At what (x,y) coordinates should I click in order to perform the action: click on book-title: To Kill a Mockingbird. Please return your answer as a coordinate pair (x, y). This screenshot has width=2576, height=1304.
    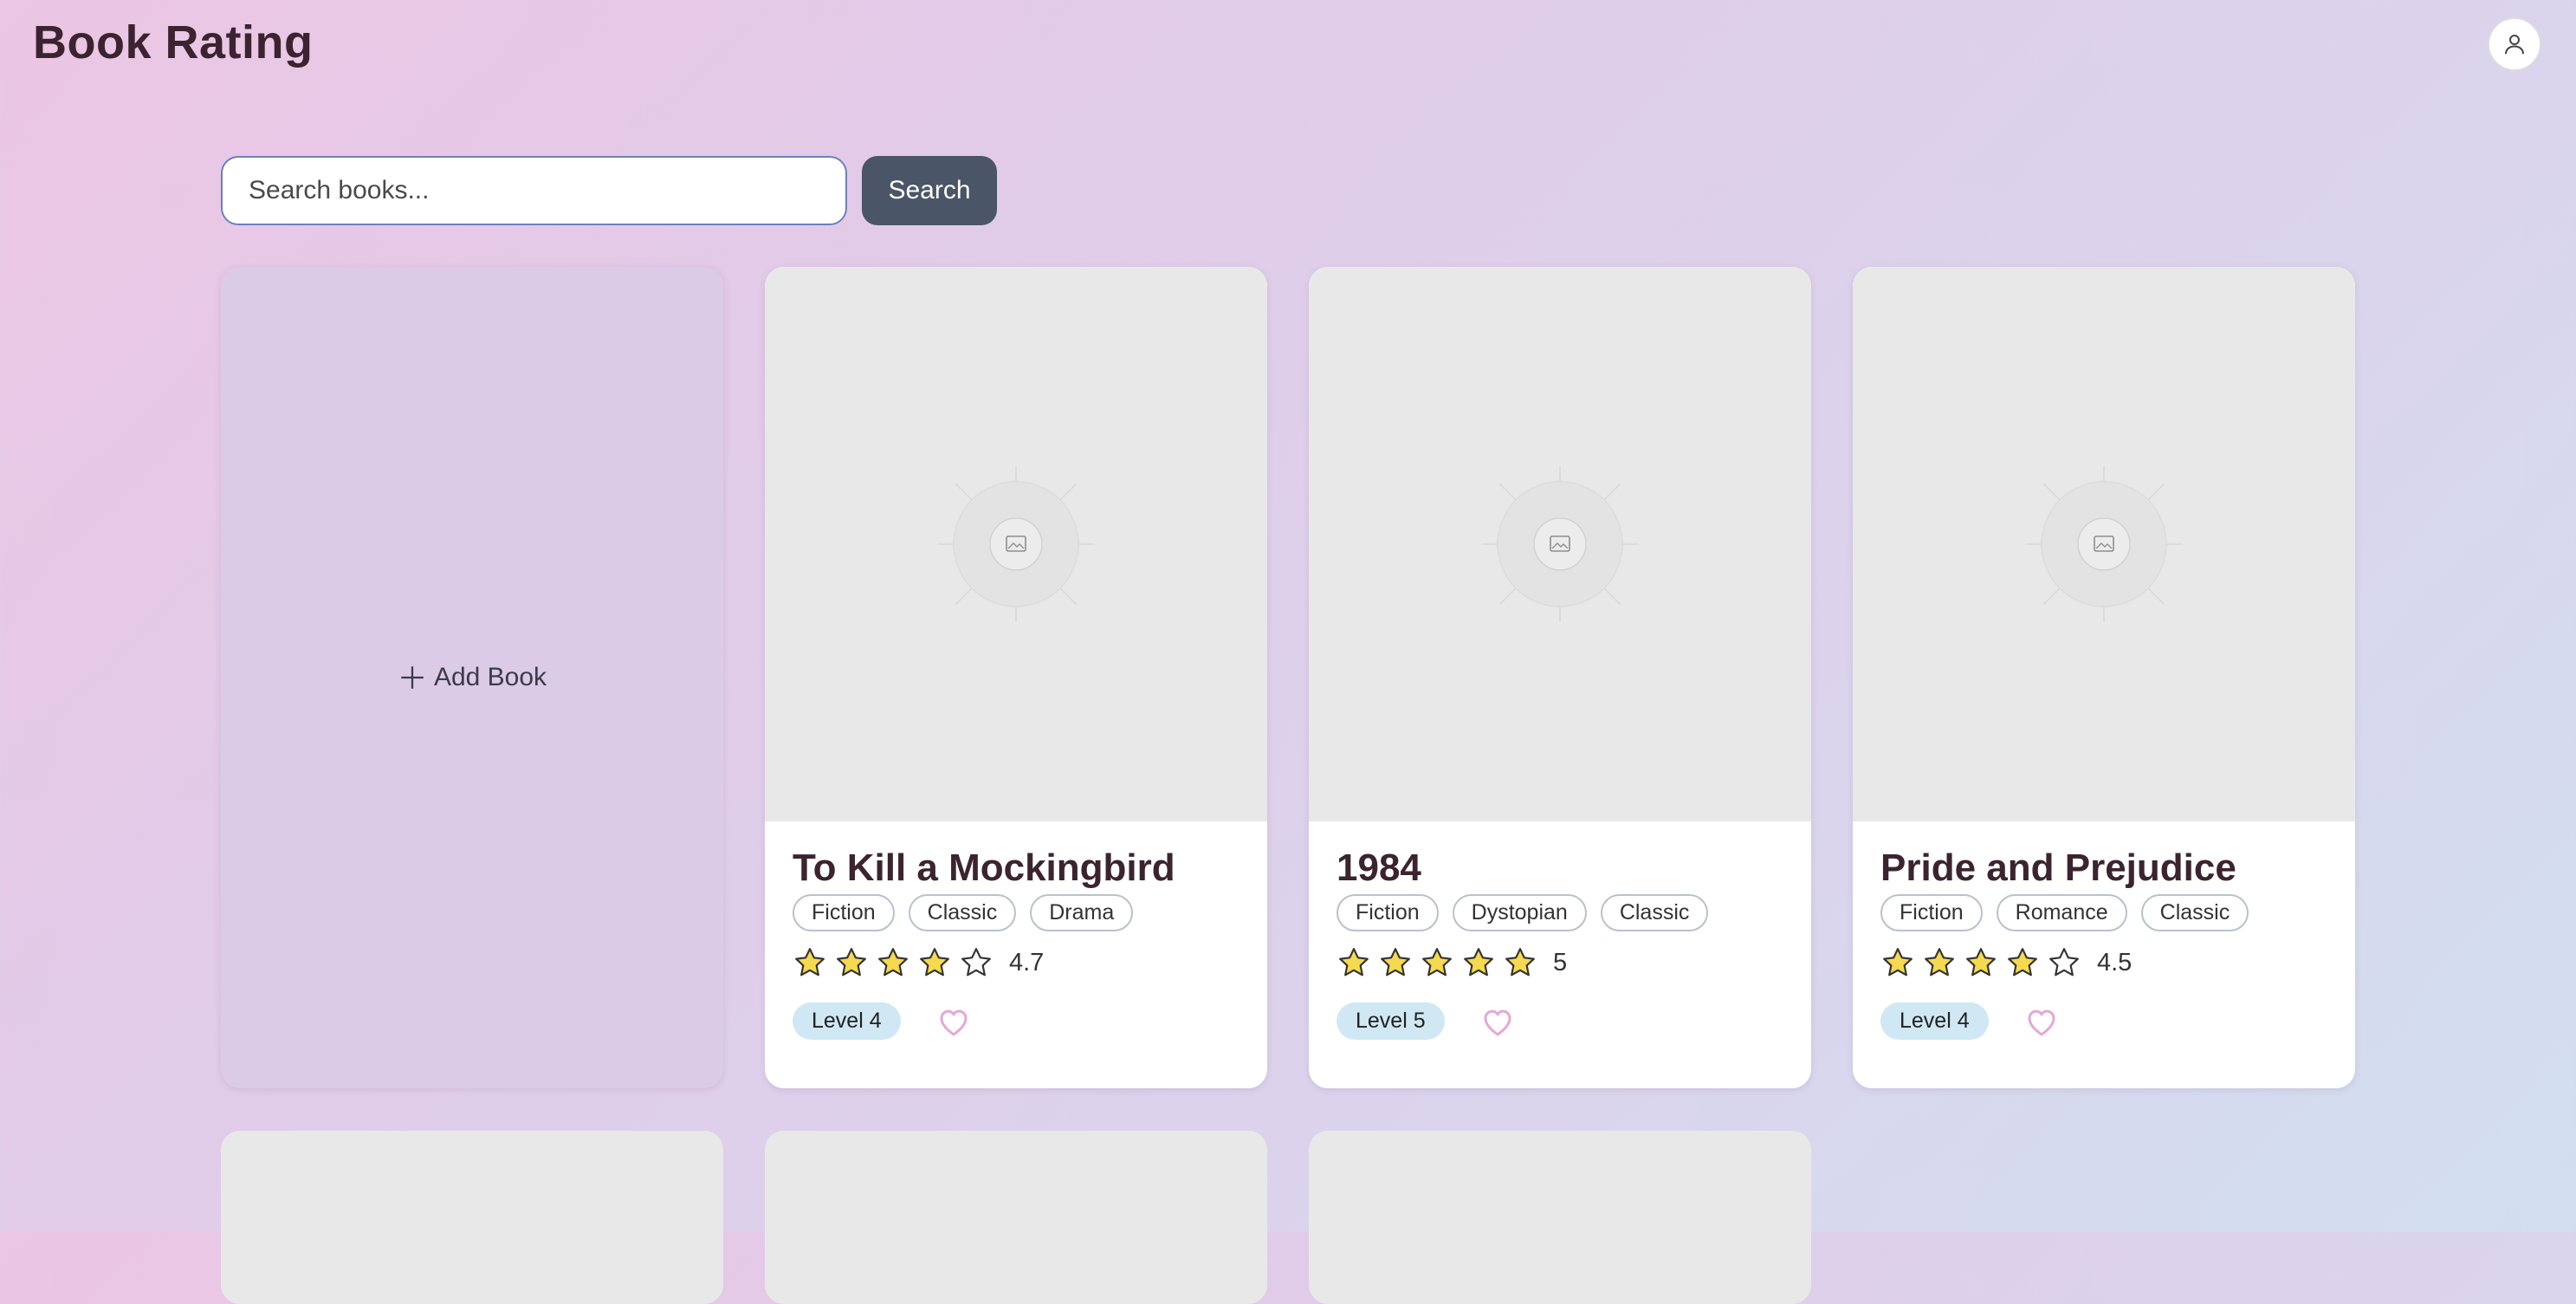
    Looking at the image, I should click on (984, 868).